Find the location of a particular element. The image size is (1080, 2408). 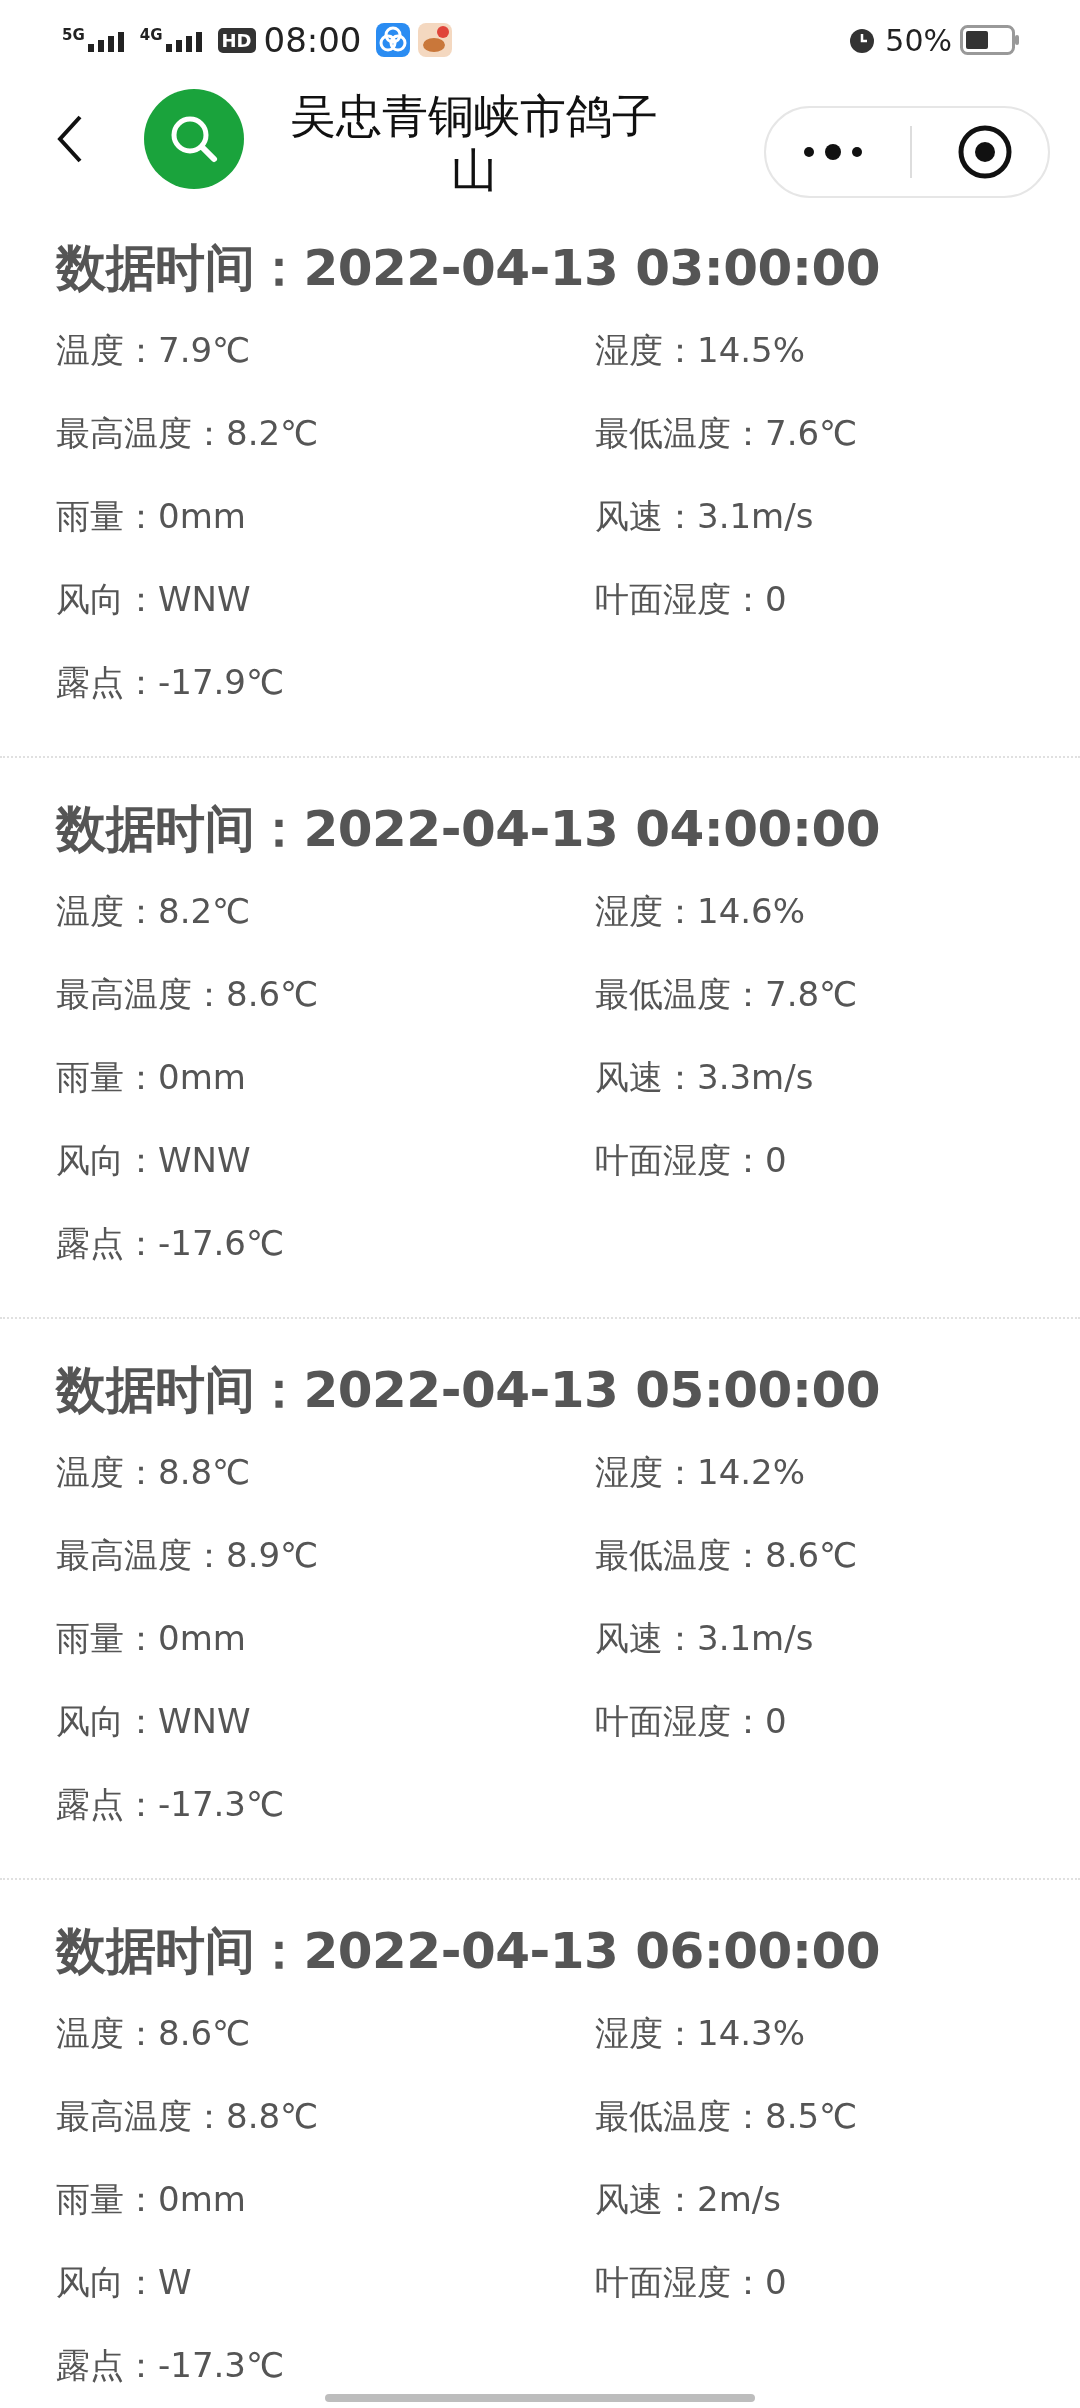

data-field: 露点：-17.6℃ is located at coordinates (170, 1243).